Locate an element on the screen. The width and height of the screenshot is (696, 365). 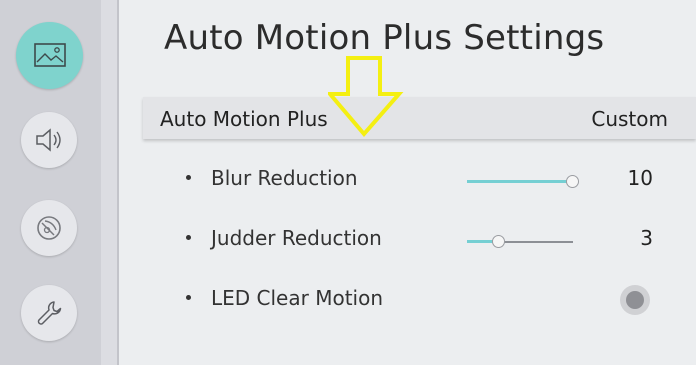
sidebar-item-sound is located at coordinates (49, 140).